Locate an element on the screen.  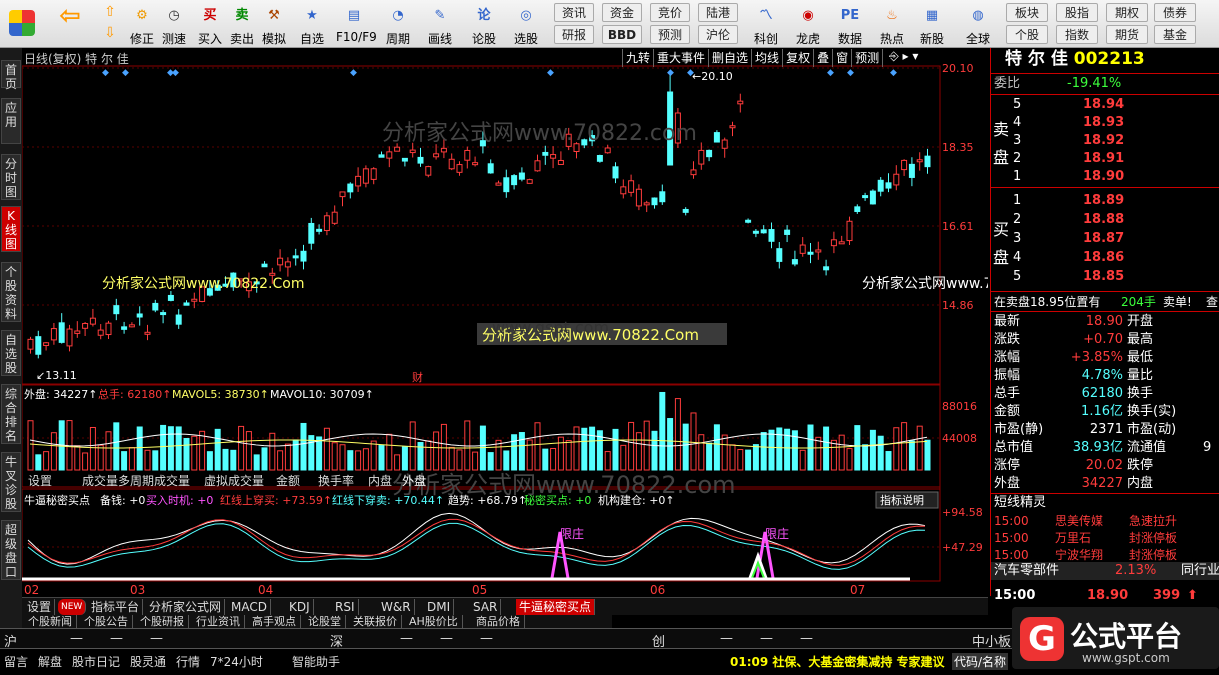
chart-btn-0: 九转 is located at coordinates (637, 58).